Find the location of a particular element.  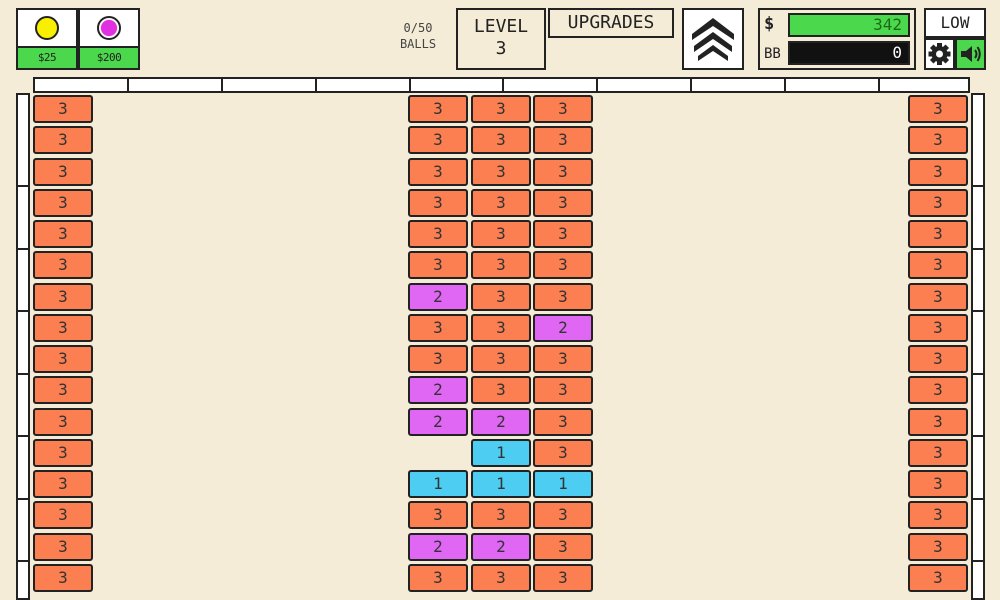

bb-value: 0 is located at coordinates (849, 53).